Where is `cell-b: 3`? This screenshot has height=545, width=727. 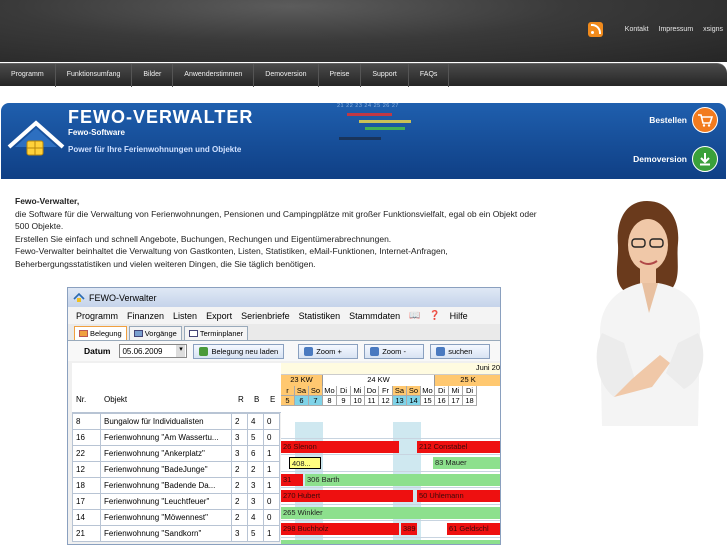 cell-b: 3 is located at coordinates (255, 501).